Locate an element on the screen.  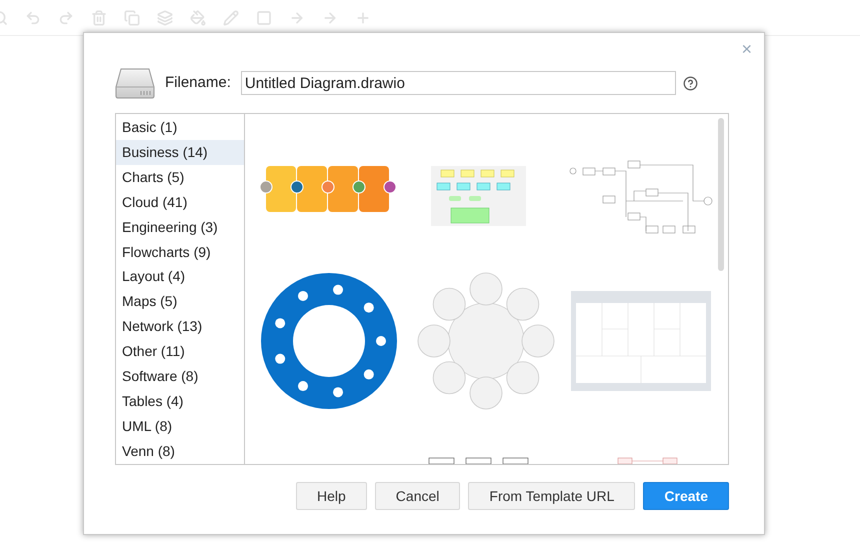
category-item: Charts (5) is located at coordinates (180, 177).